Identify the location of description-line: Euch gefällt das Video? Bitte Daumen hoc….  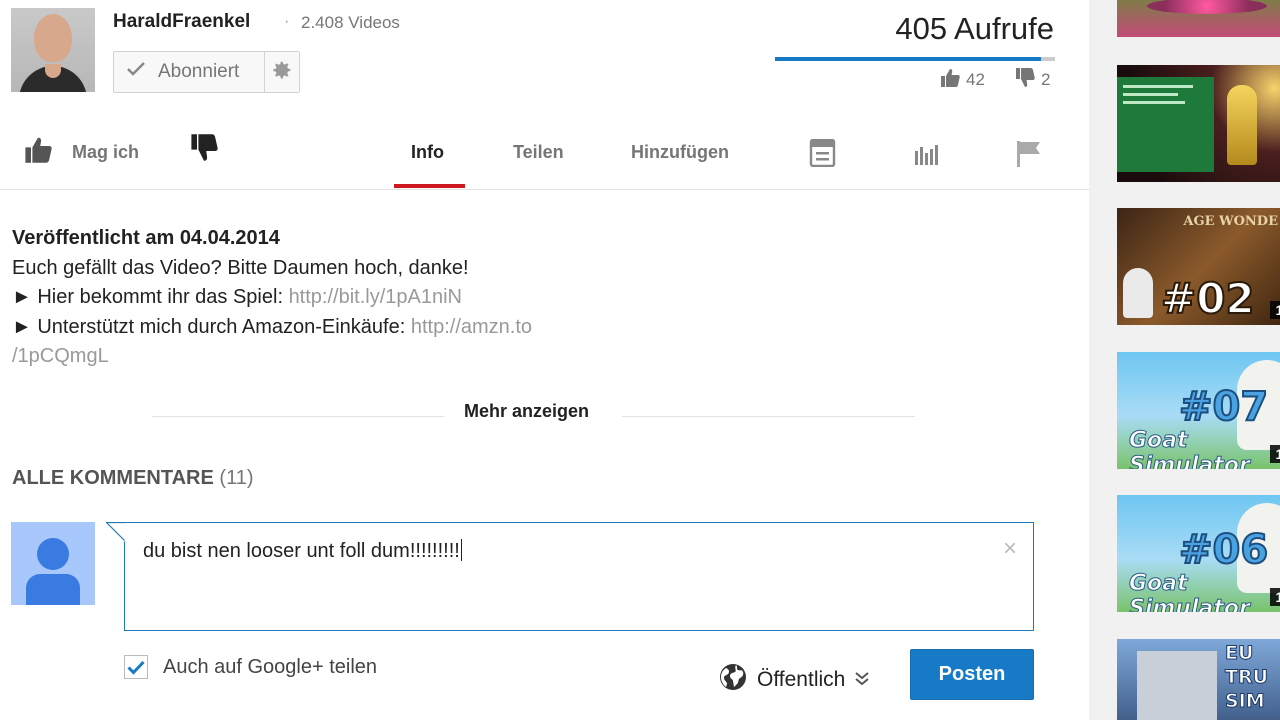
(240, 267).